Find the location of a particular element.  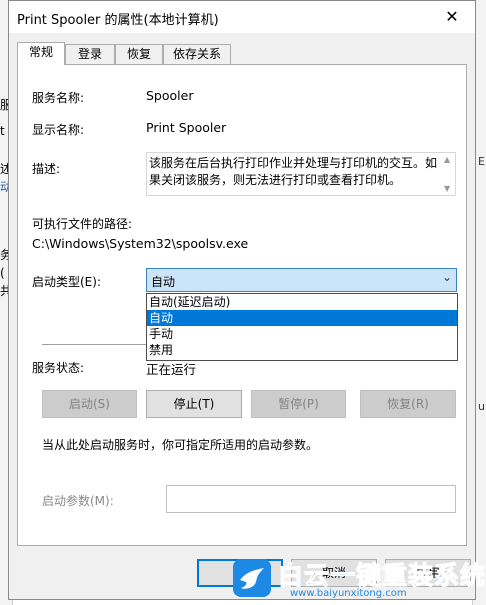

stop-button: 停止(T) is located at coordinates (194, 404).